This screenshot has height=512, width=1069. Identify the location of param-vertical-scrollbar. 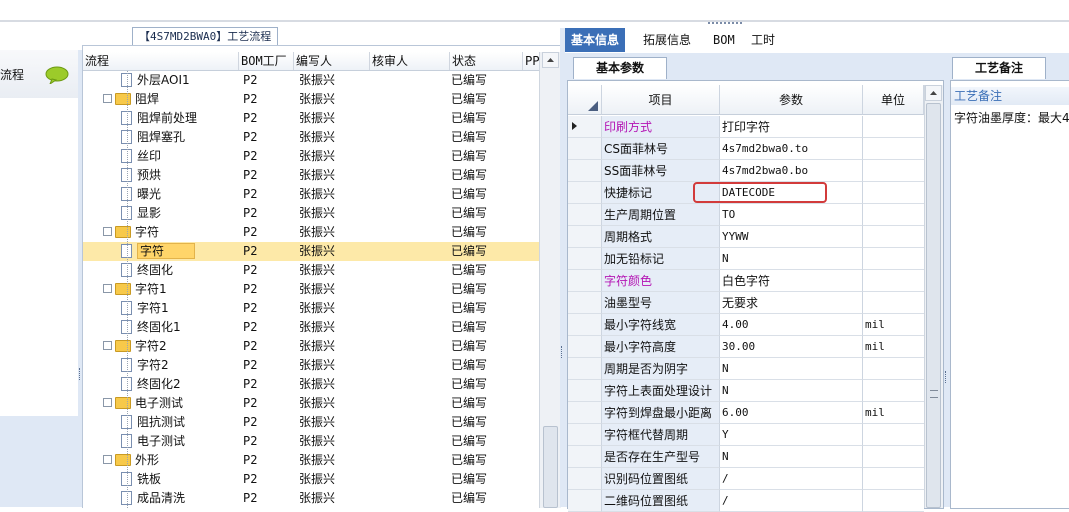
(933, 296).